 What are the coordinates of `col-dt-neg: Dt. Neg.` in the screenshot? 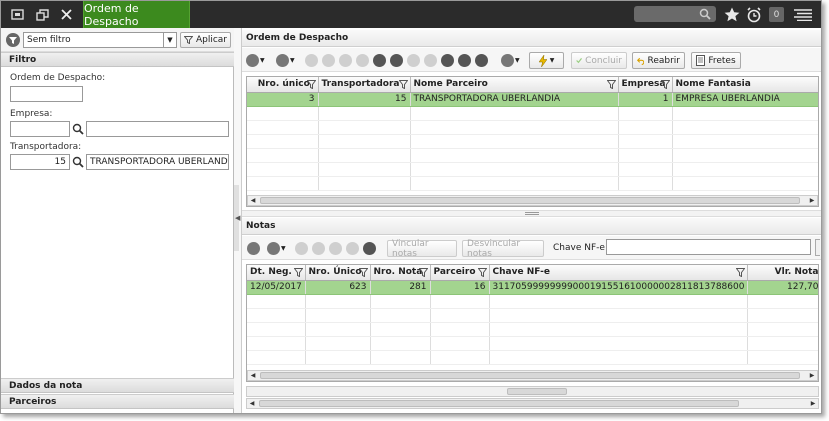 It's located at (276, 273).